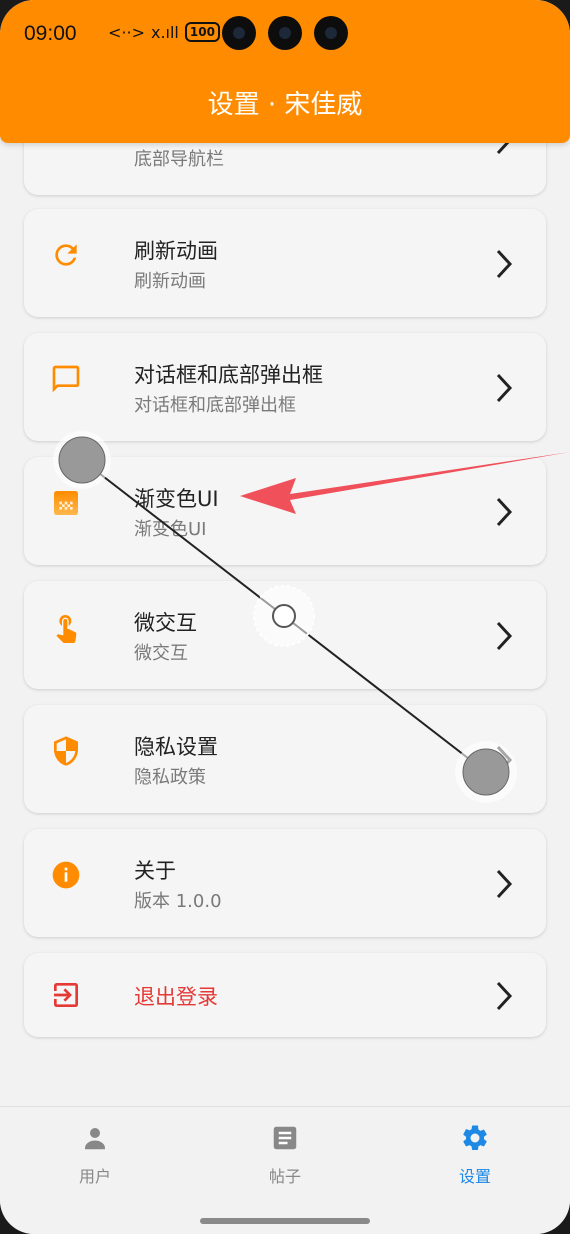 Image resolution: width=570 pixels, height=1234 pixels. What do you see at coordinates (95, 1139) in the screenshot?
I see `person-icon` at bounding box center [95, 1139].